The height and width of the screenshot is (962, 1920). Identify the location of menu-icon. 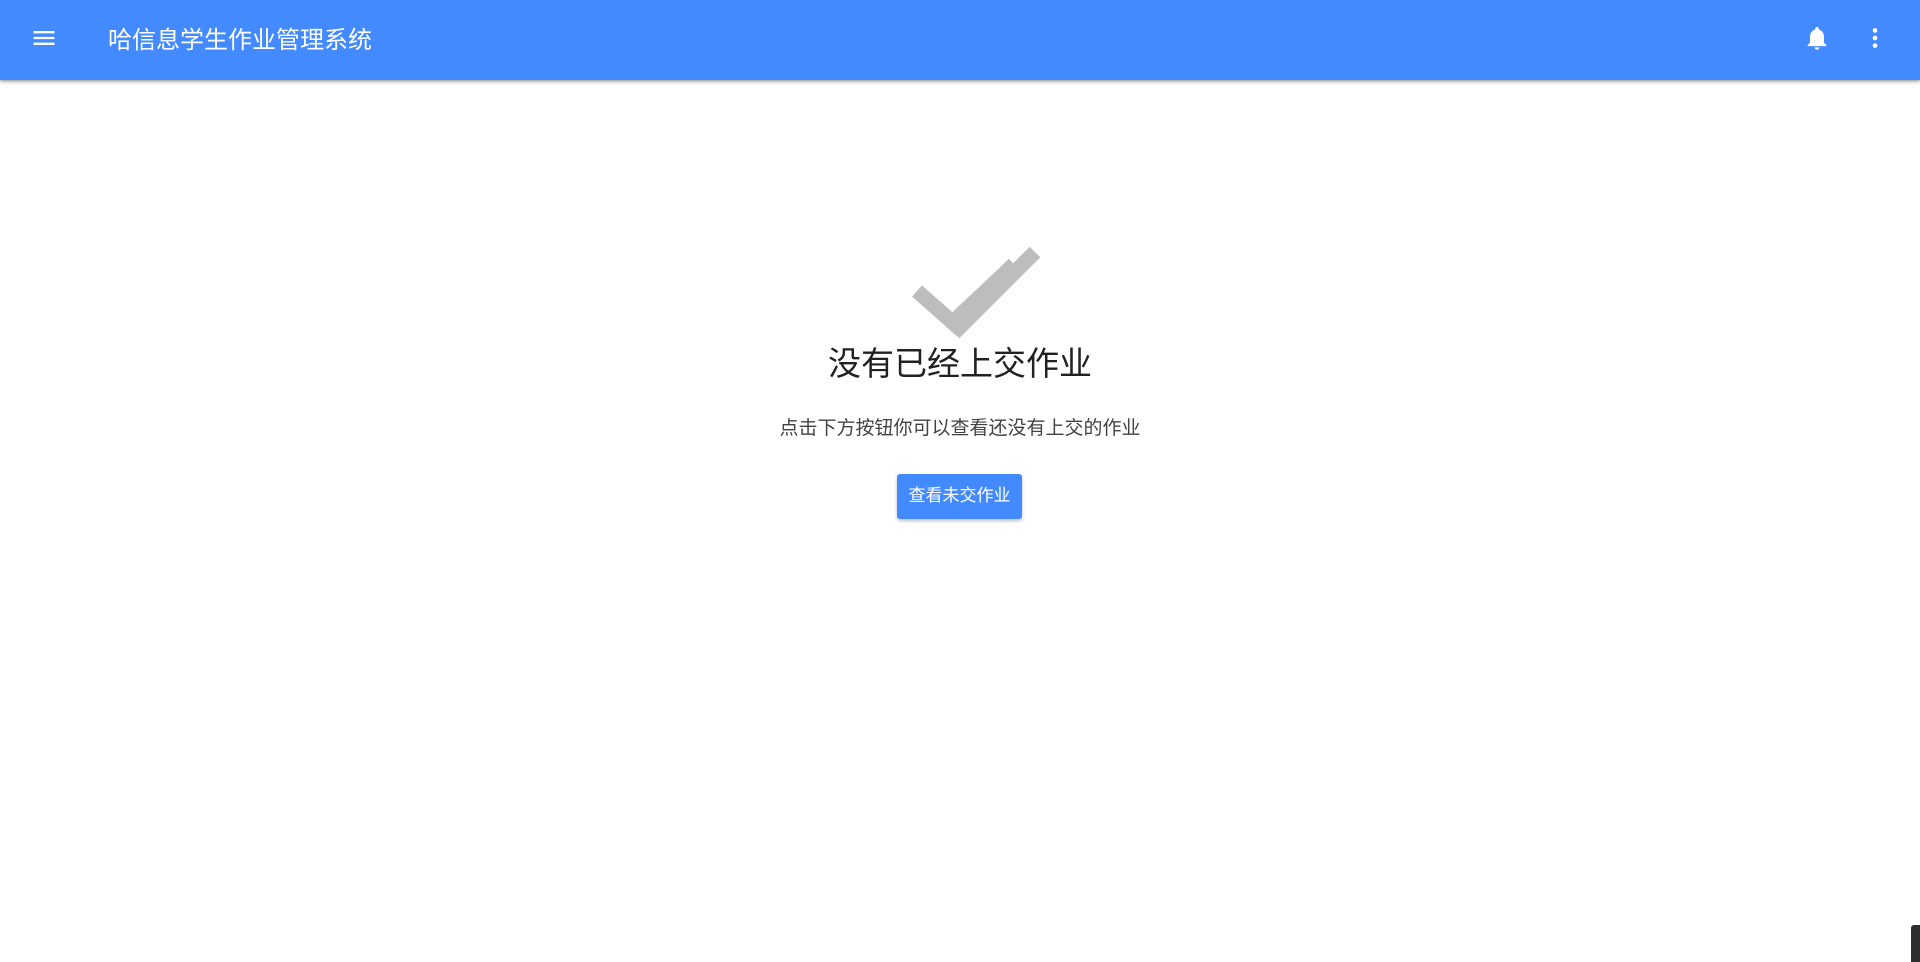
(44, 40).